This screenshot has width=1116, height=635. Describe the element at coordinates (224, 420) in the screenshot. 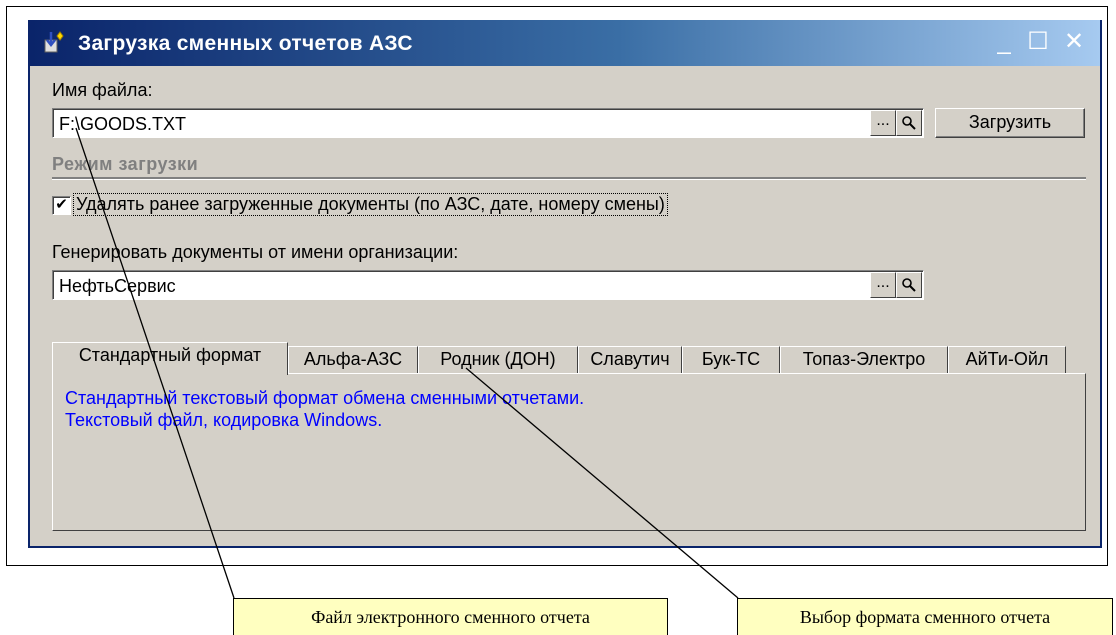

I see `format-description-line2: Текстовый файл, кодировка Windows.` at that location.